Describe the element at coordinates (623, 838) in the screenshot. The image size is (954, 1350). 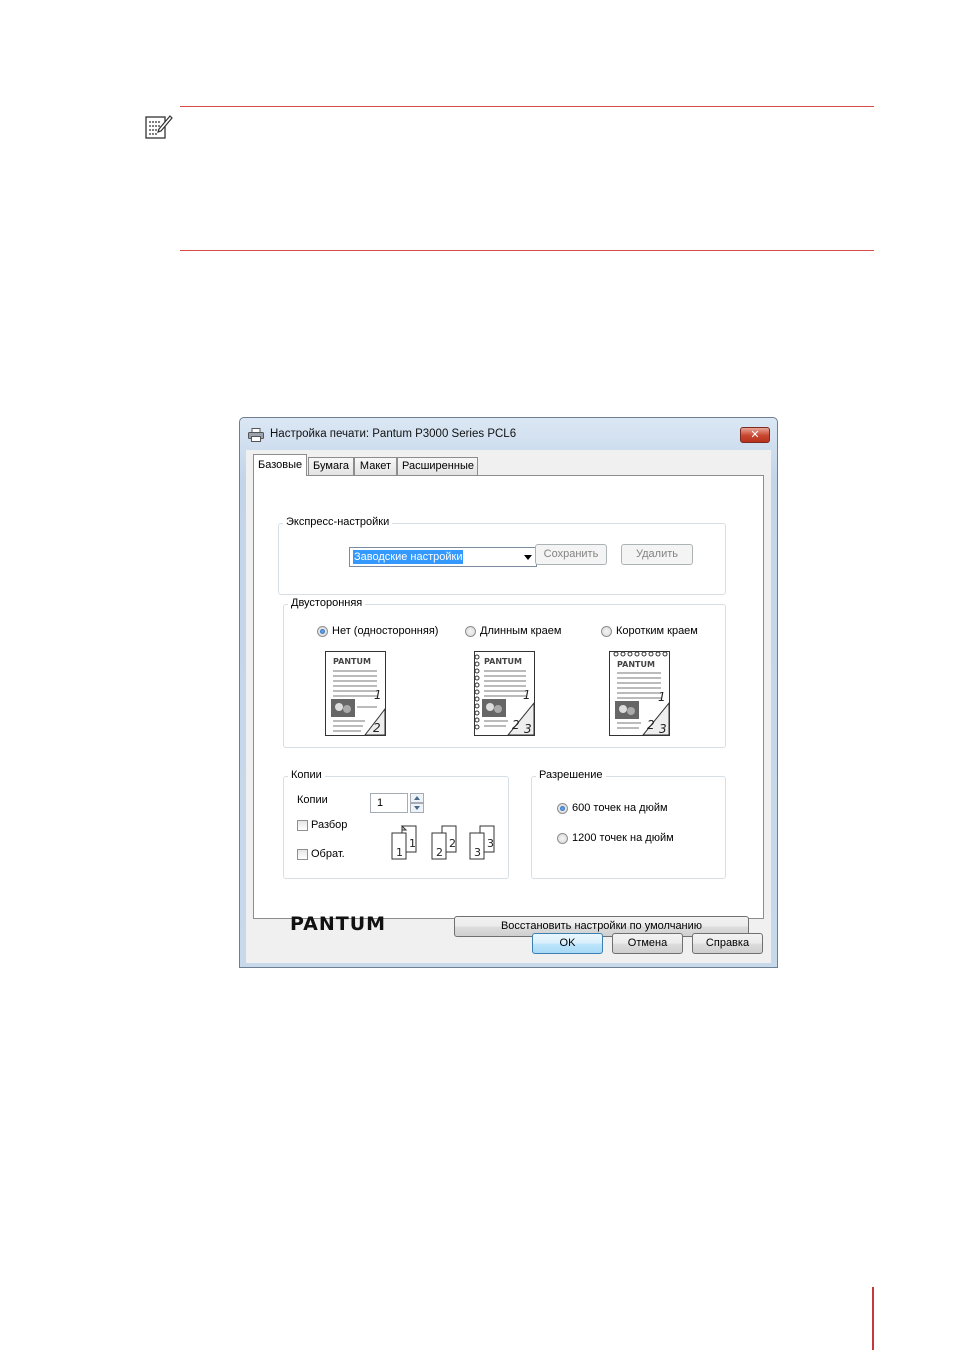
I see `resolution-1200-label: 1200 точек на дюйм` at that location.